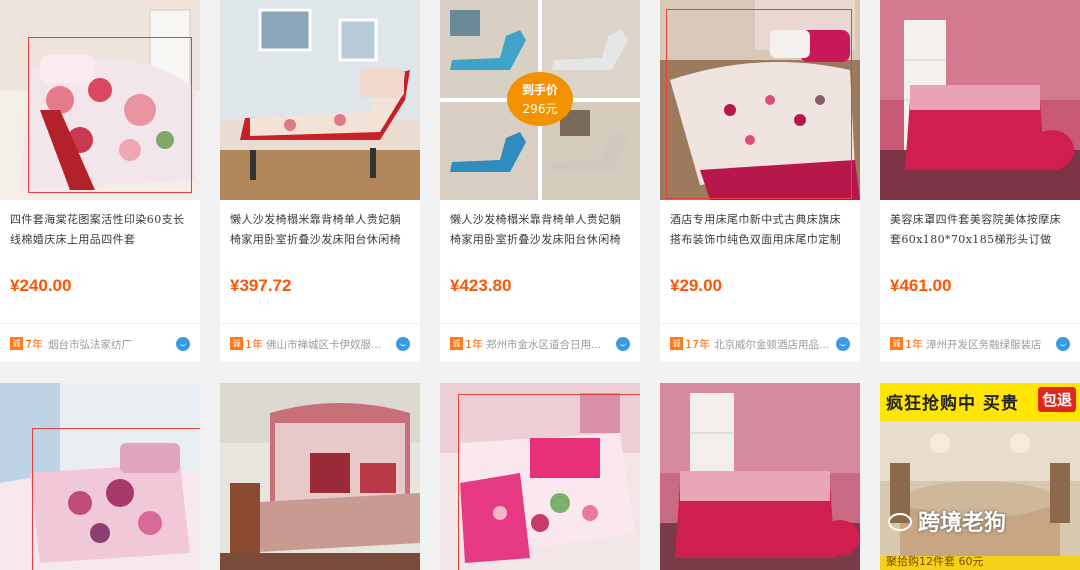 The image size is (1080, 570). I want to click on card-footer: 诚 7年 烟台市弘法家纺厂, so click(100, 342).